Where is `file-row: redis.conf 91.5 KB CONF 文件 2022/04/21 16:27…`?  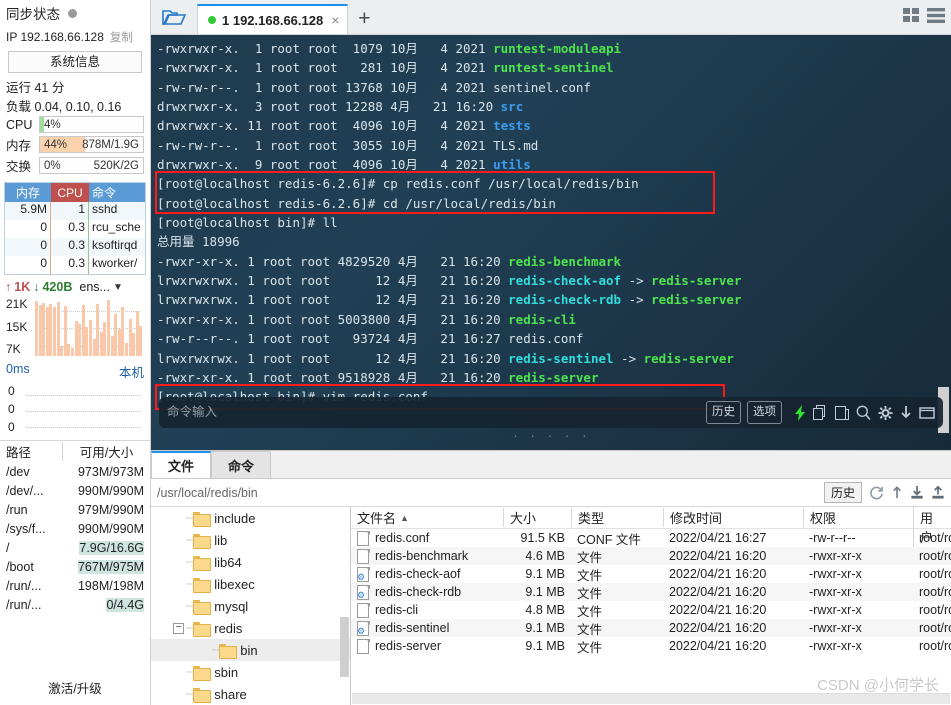 file-row: redis.conf 91.5 KB CONF 文件 2022/04/21 16:27… is located at coordinates (651, 538).